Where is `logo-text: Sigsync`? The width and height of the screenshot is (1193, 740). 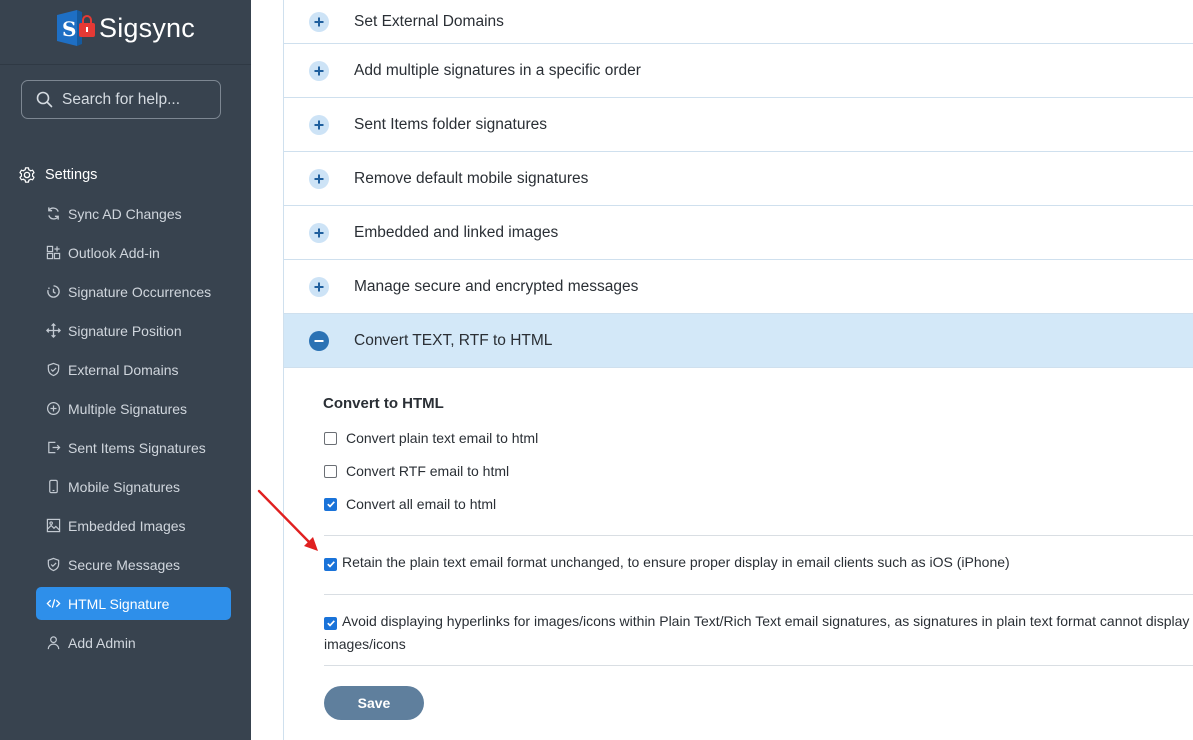 logo-text: Sigsync is located at coordinates (147, 27).